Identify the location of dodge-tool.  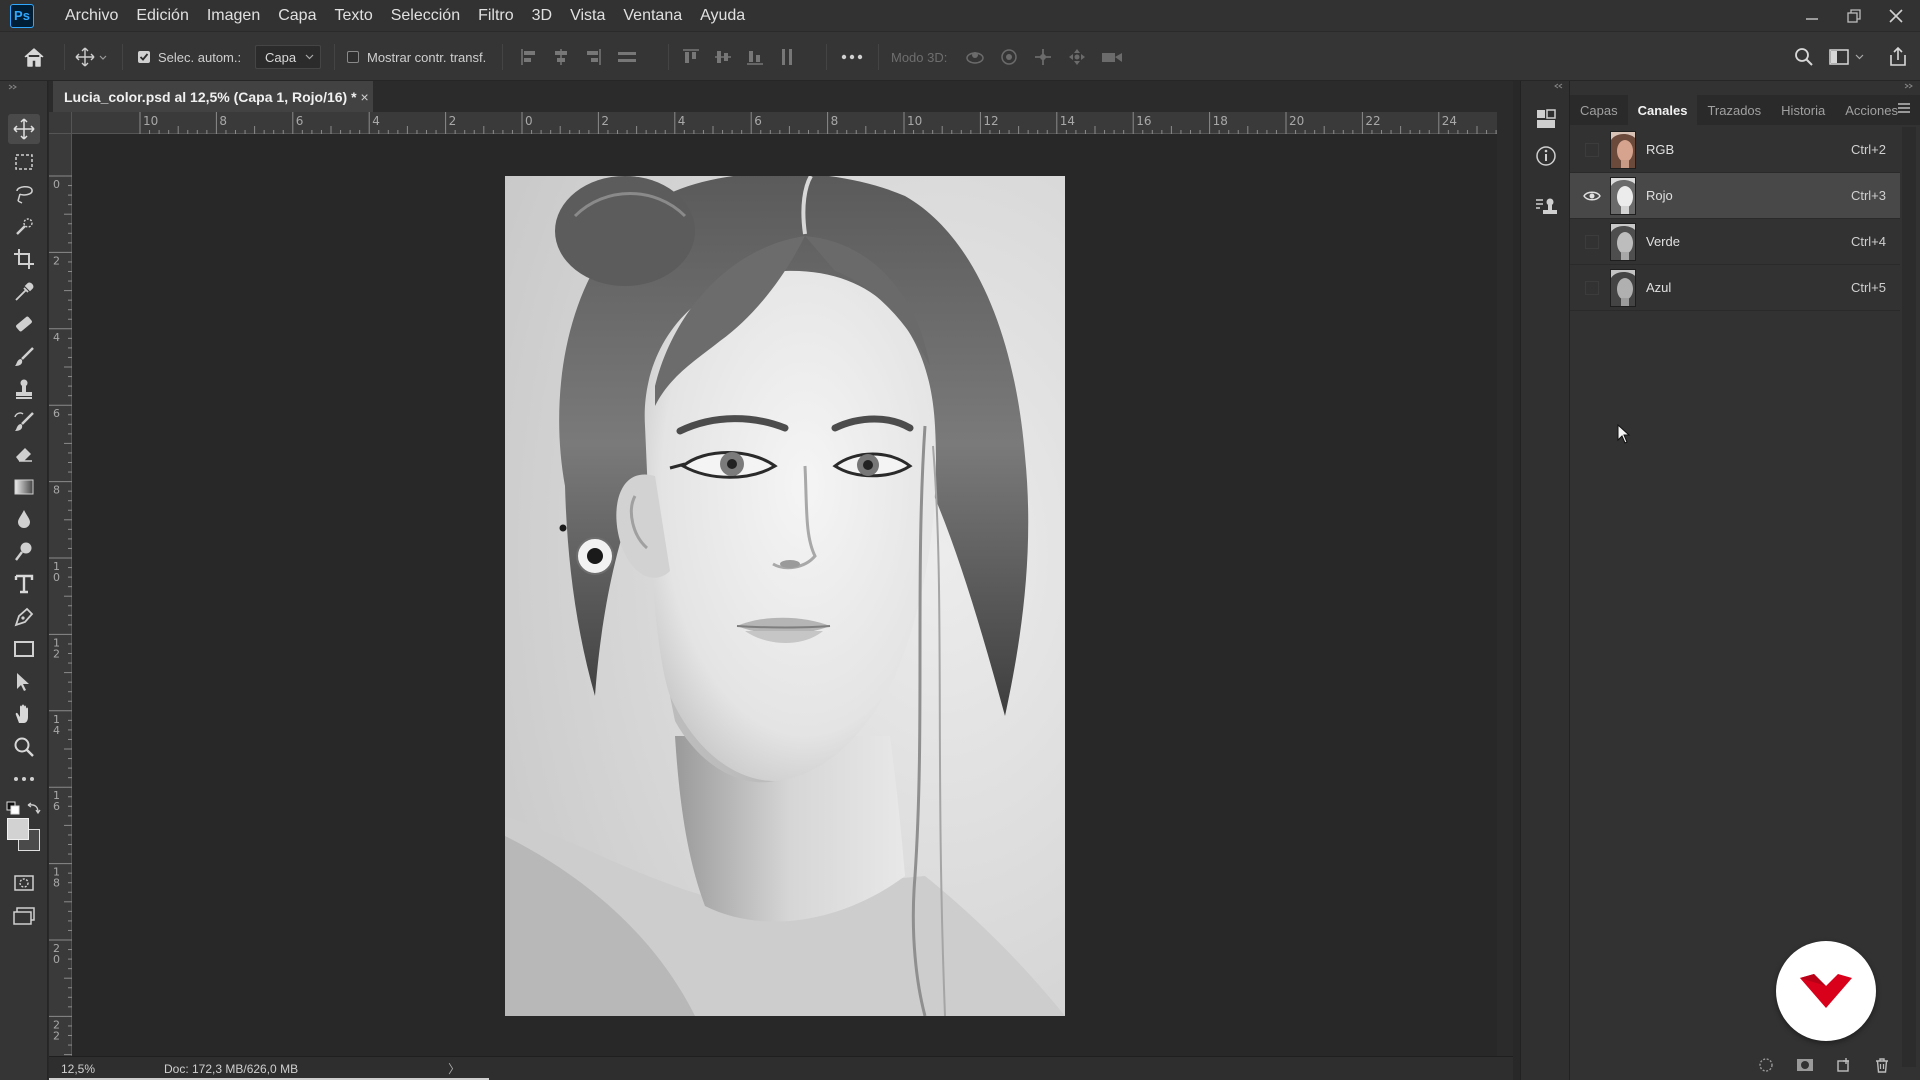
(24, 552).